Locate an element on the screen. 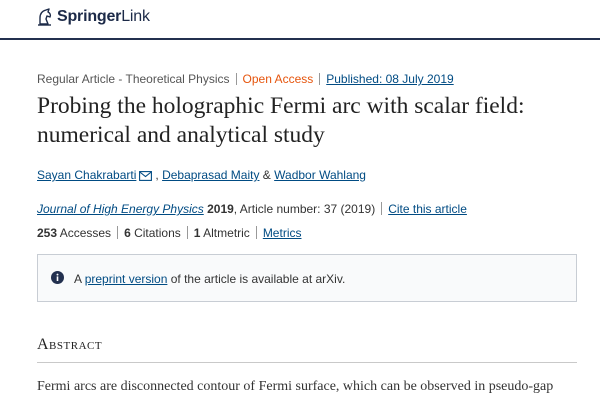 The width and height of the screenshot is (600, 400). altmetric-count: 1 is located at coordinates (197, 233).